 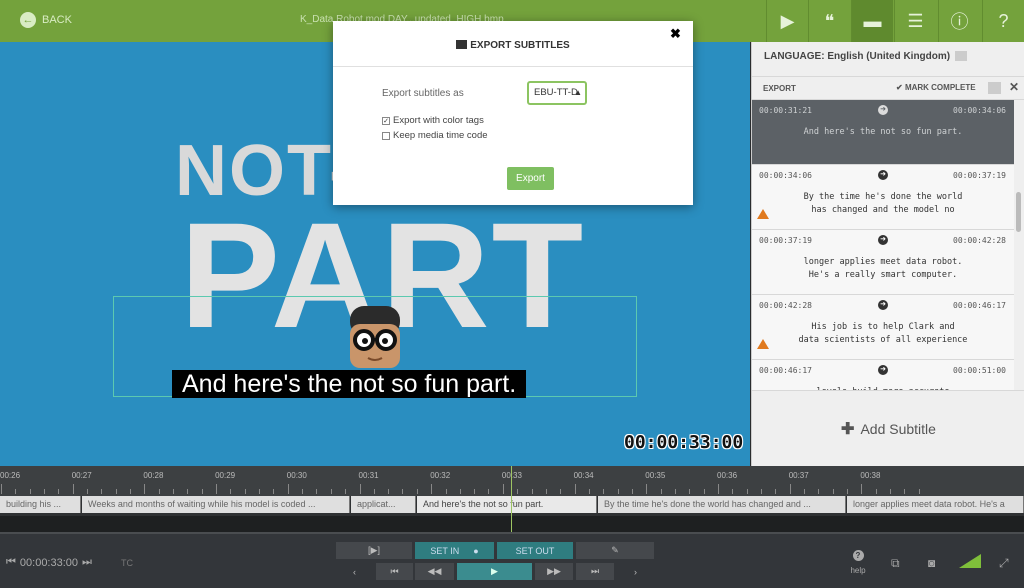 I want to click on current-time-display: ⏮ 00:00:33:00 ⏭, so click(x=49, y=562).